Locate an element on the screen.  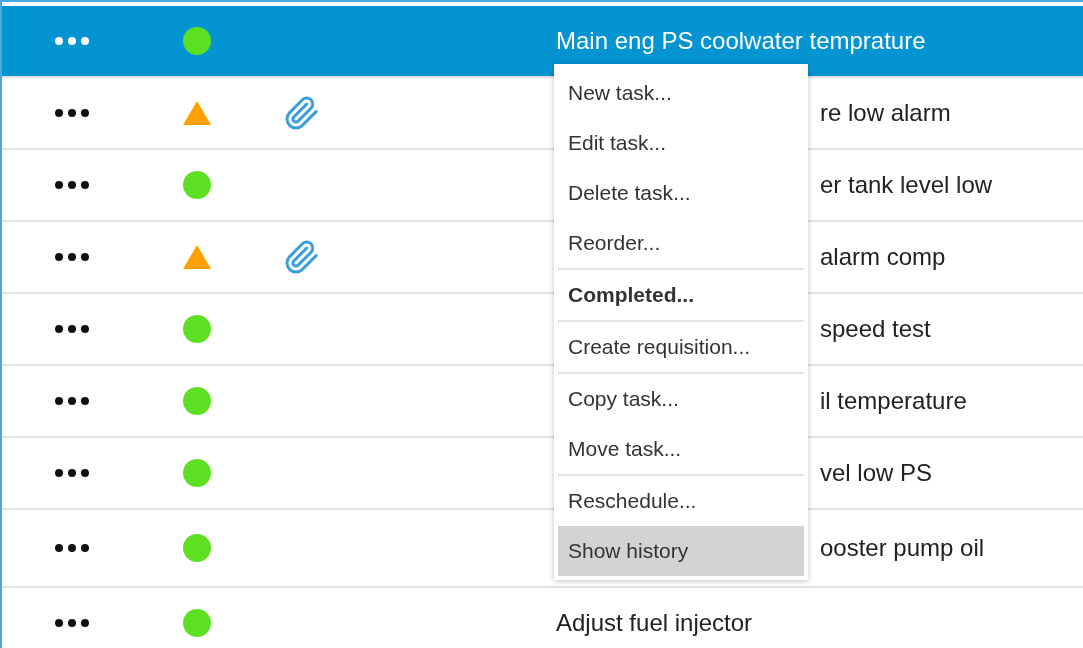
task-title: il temperature is located at coordinates (893, 401).